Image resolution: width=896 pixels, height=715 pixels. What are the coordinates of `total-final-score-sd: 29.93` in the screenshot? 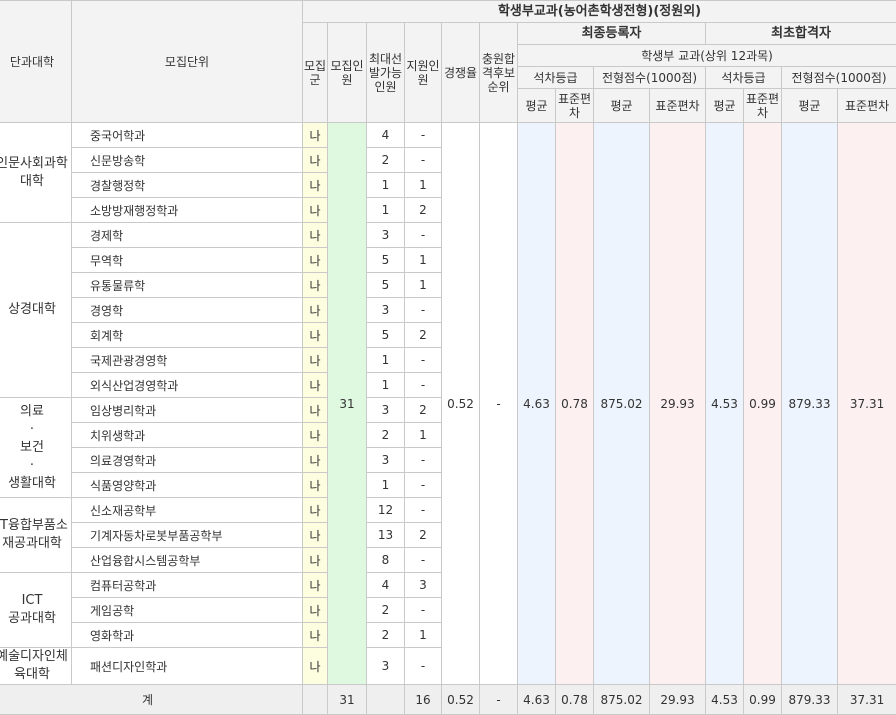 It's located at (677, 699).